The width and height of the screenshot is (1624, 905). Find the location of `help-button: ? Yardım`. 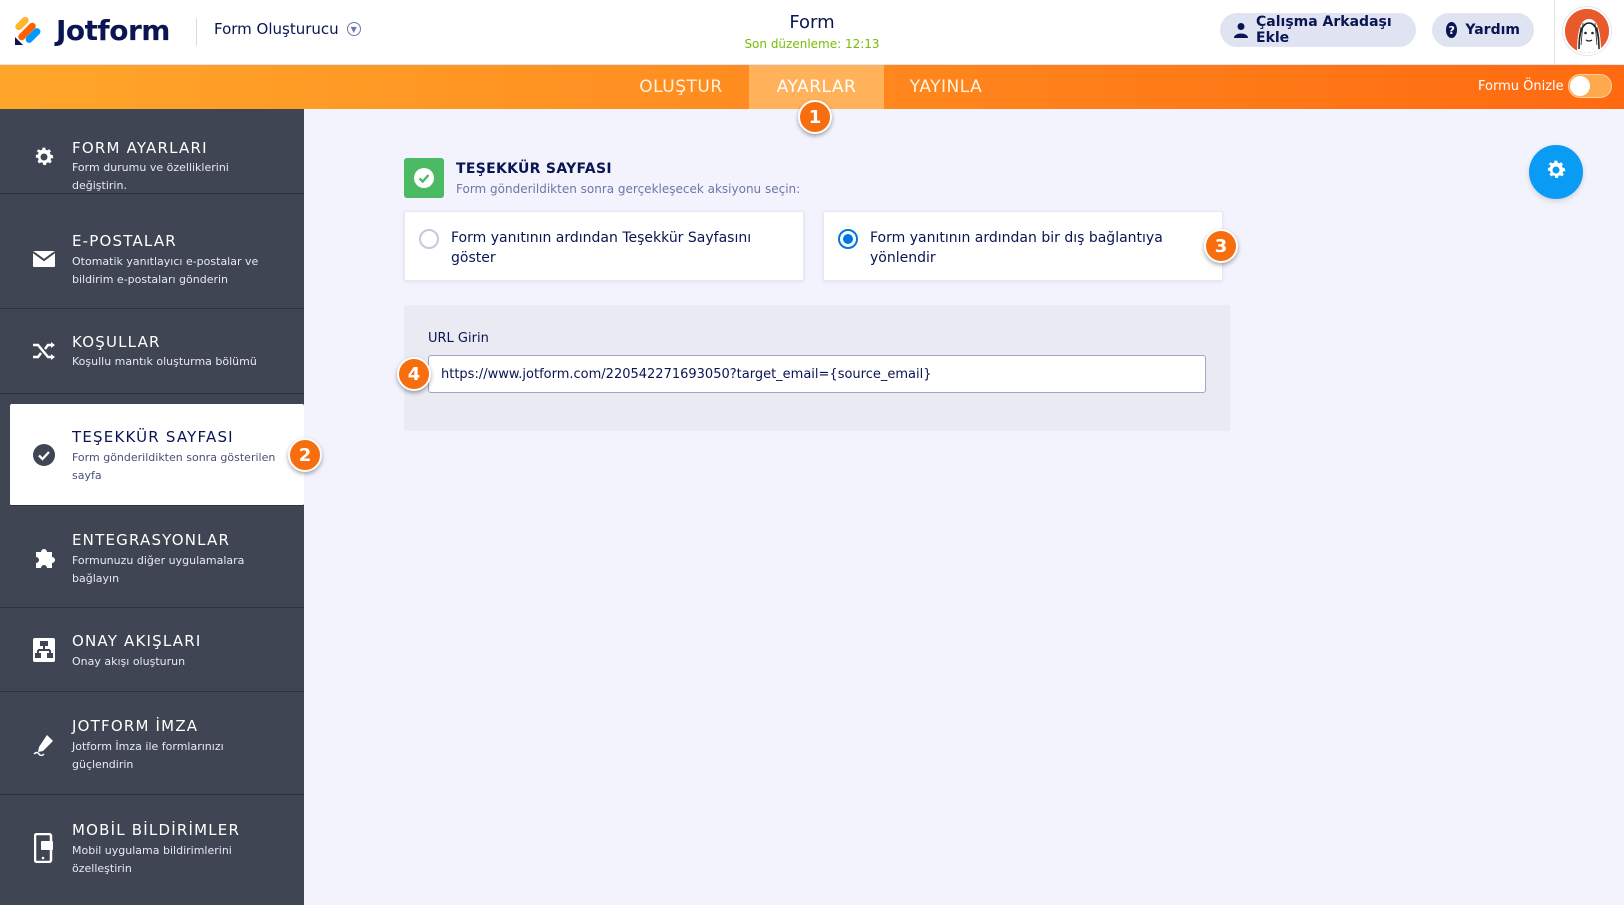

help-button: ? Yardım is located at coordinates (1483, 30).